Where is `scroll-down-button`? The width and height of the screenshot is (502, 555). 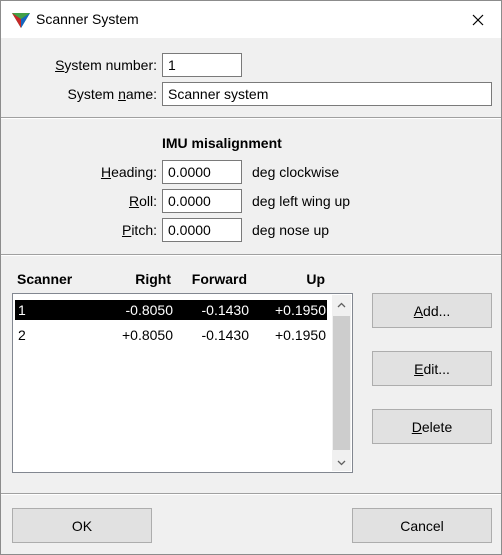 scroll-down-button is located at coordinates (341, 462).